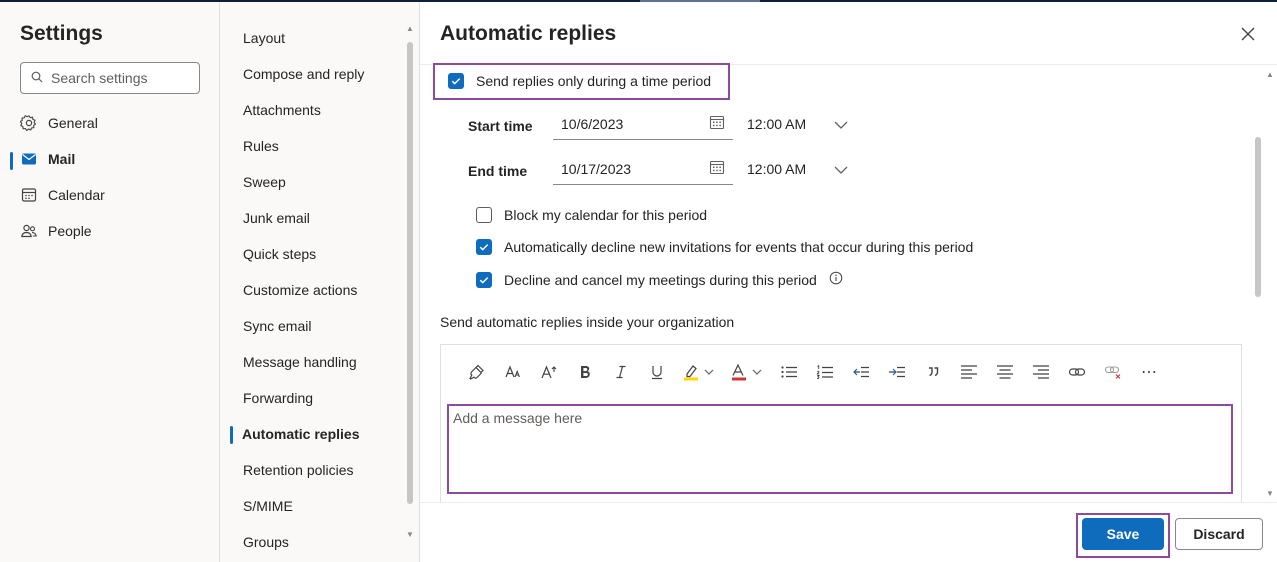  What do you see at coordinates (513, 372) in the screenshot?
I see `font-icon` at bounding box center [513, 372].